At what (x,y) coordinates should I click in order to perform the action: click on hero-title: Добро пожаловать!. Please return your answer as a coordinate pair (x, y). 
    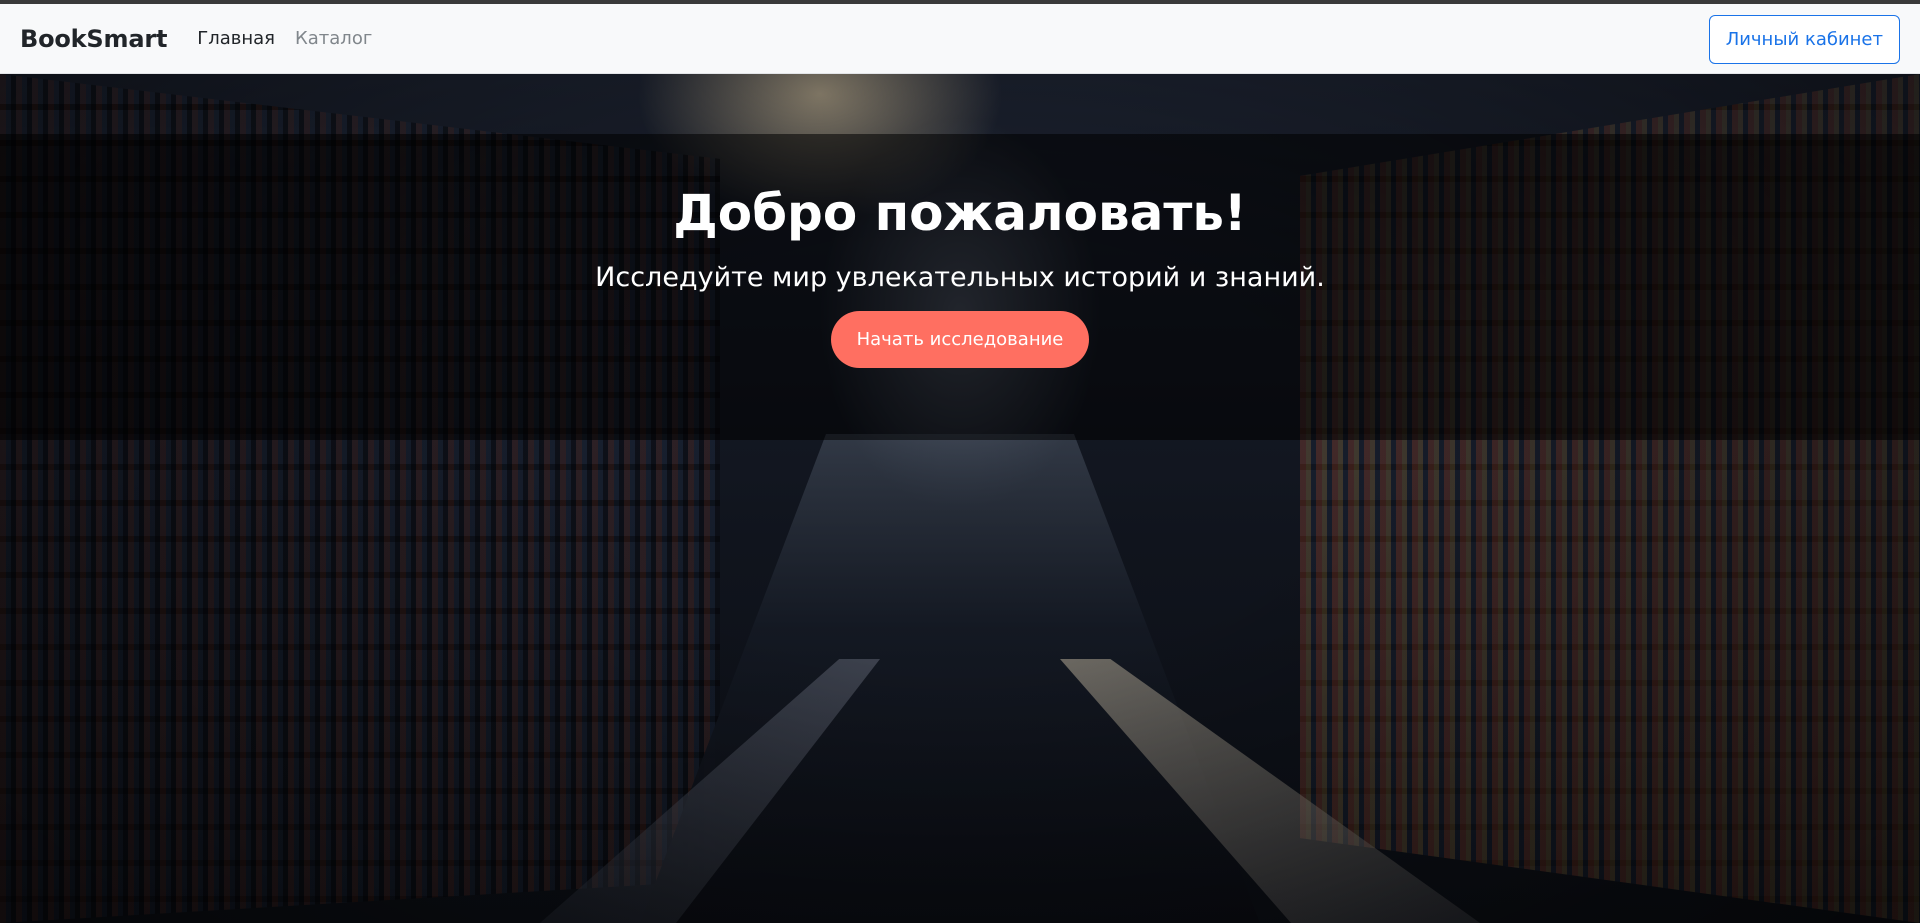
    Looking at the image, I should click on (960, 213).